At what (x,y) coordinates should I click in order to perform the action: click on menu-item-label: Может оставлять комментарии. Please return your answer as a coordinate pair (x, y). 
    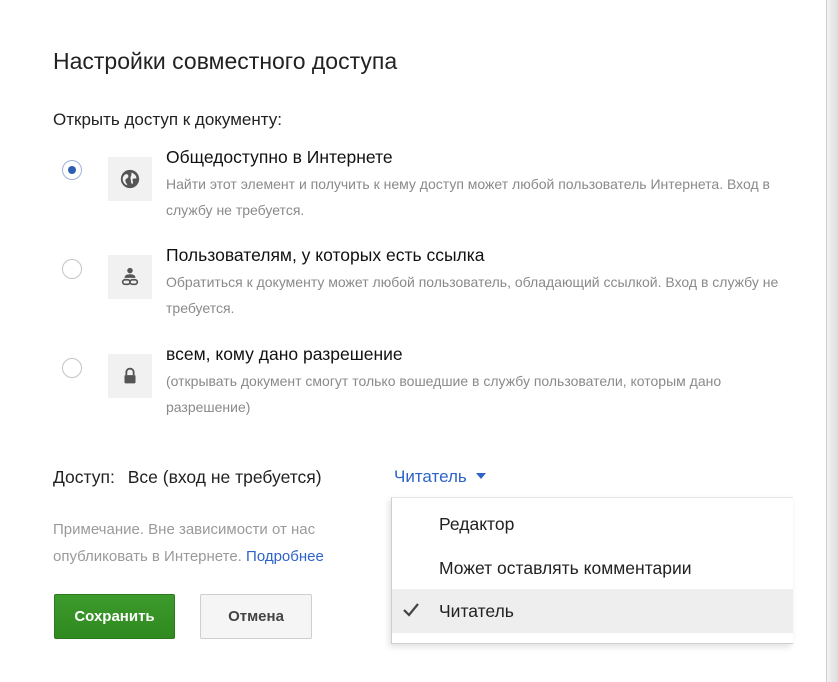
    Looking at the image, I should click on (565, 568).